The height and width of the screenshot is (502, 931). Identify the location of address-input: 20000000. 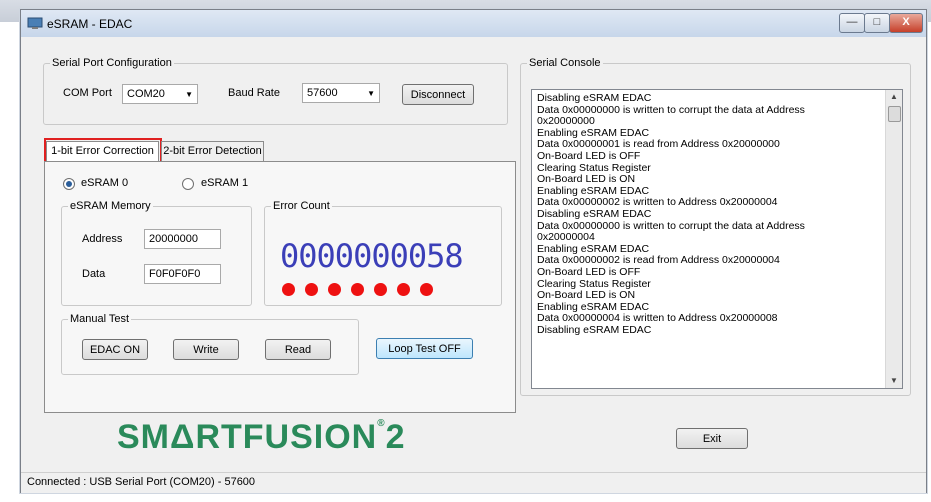
(182, 239).